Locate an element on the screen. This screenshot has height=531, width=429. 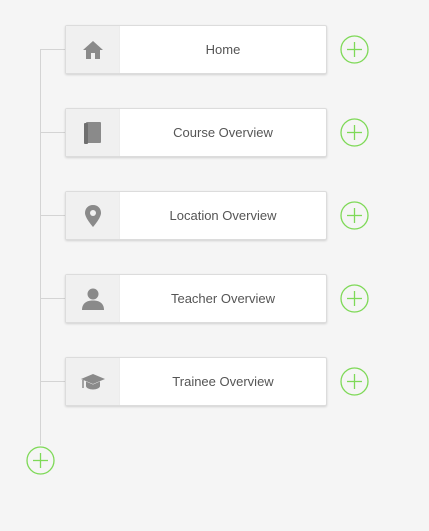
nav-item-teacher-overview: Teacher Overview is located at coordinates (196, 298).